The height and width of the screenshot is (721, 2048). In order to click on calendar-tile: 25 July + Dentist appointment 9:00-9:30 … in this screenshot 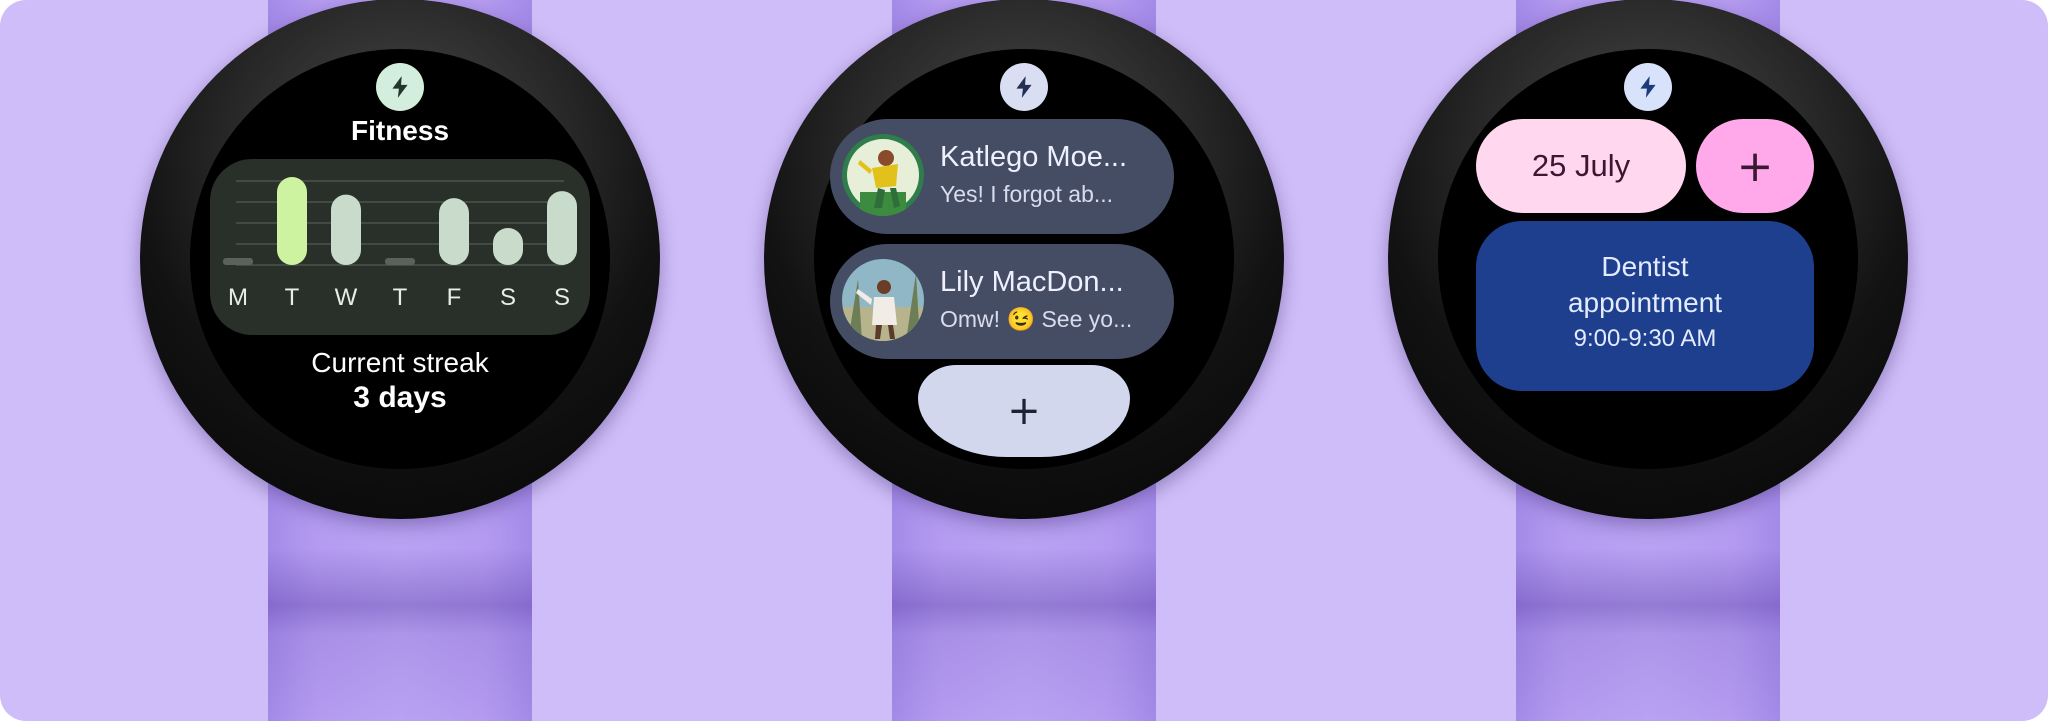, I will do `click(1648, 259)`.